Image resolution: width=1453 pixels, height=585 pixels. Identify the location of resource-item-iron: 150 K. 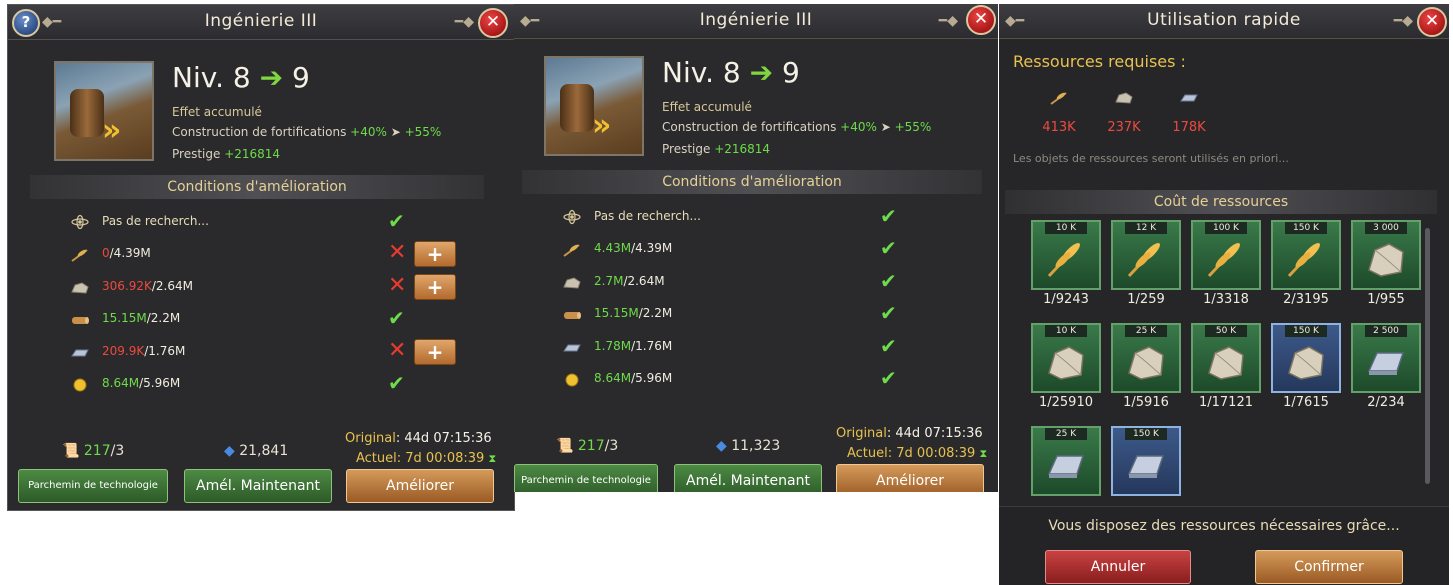
(1146, 461).